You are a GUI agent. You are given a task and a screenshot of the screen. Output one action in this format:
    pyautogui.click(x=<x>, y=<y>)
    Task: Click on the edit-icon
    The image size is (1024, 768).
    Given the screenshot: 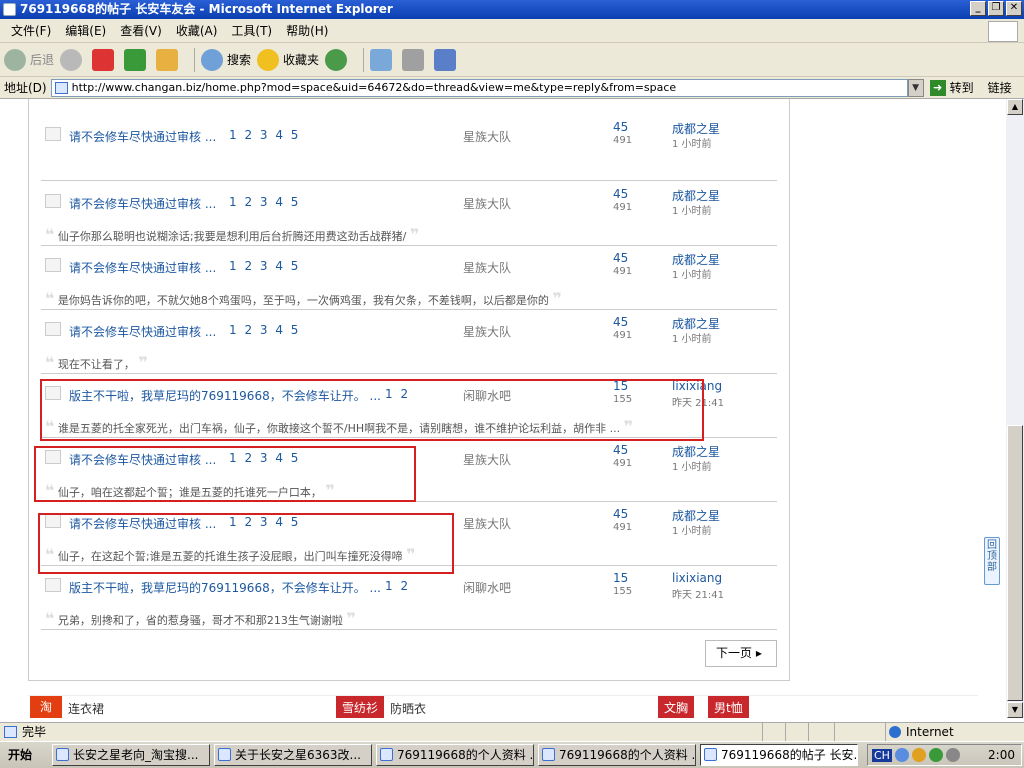 What is the action you would take?
    pyautogui.click(x=445, y=59)
    